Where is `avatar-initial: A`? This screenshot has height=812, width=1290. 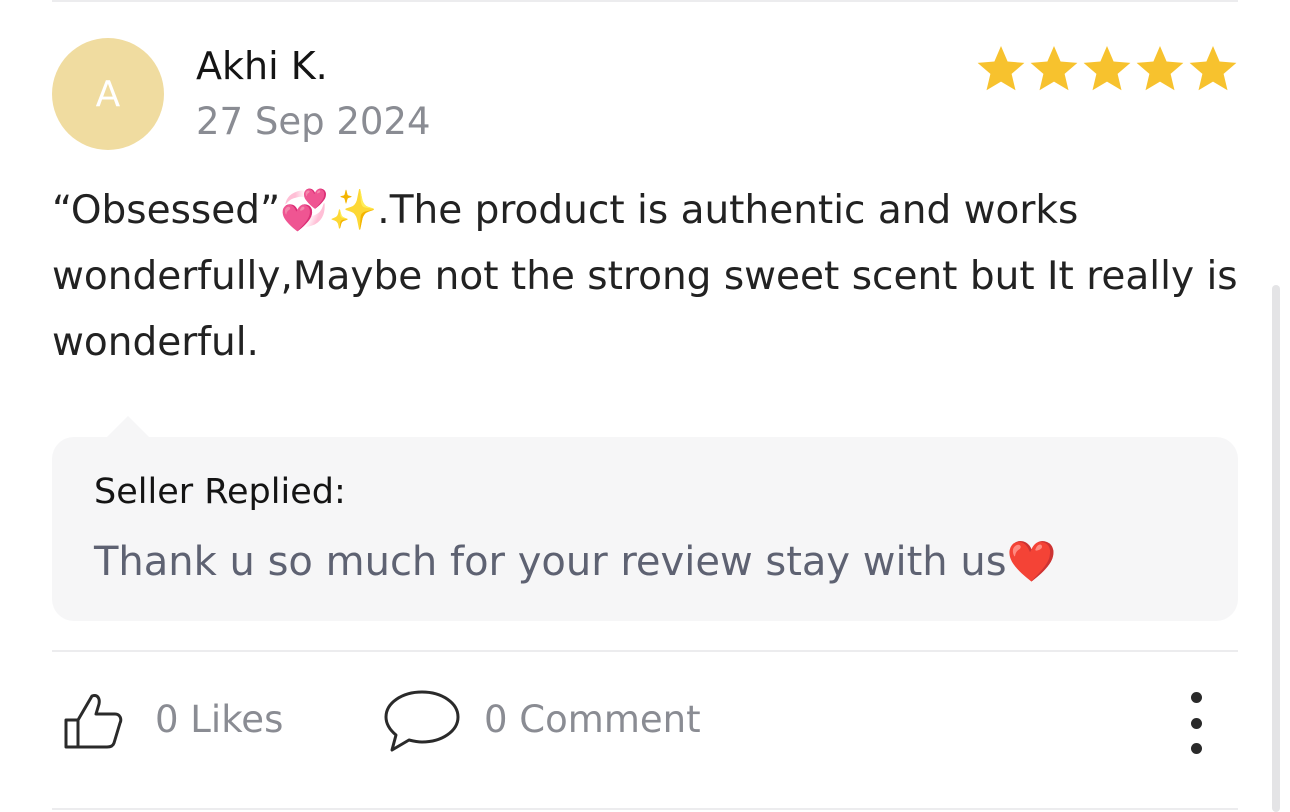 avatar-initial: A is located at coordinates (108, 94).